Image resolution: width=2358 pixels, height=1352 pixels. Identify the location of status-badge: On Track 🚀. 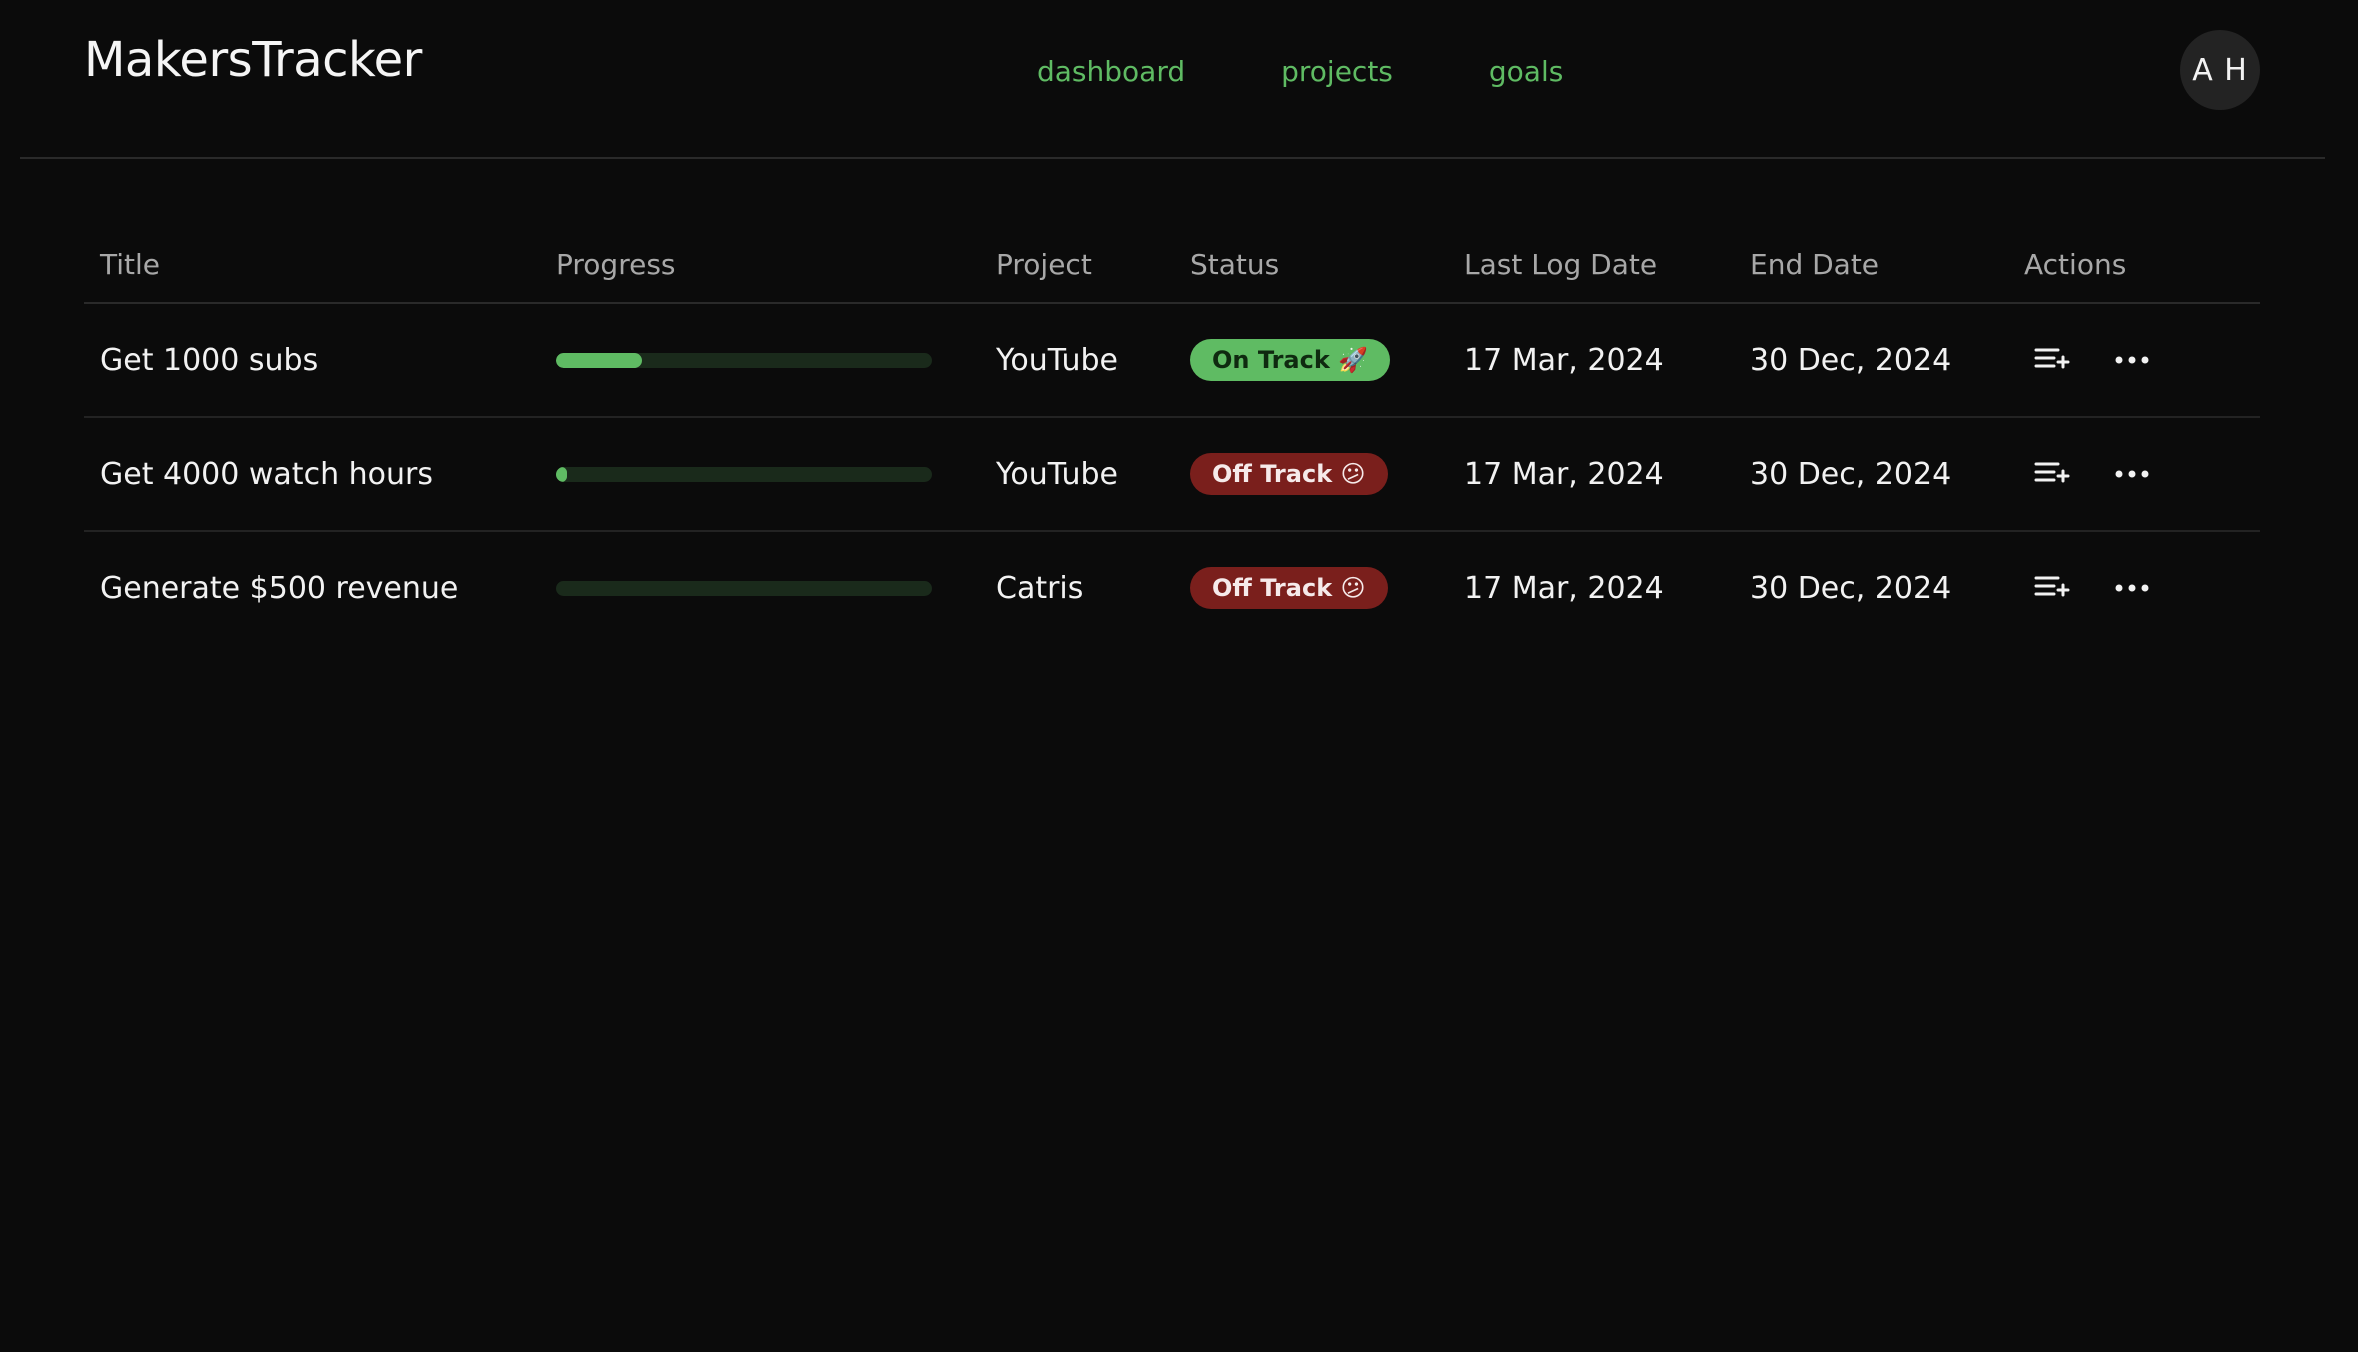
(1290, 360).